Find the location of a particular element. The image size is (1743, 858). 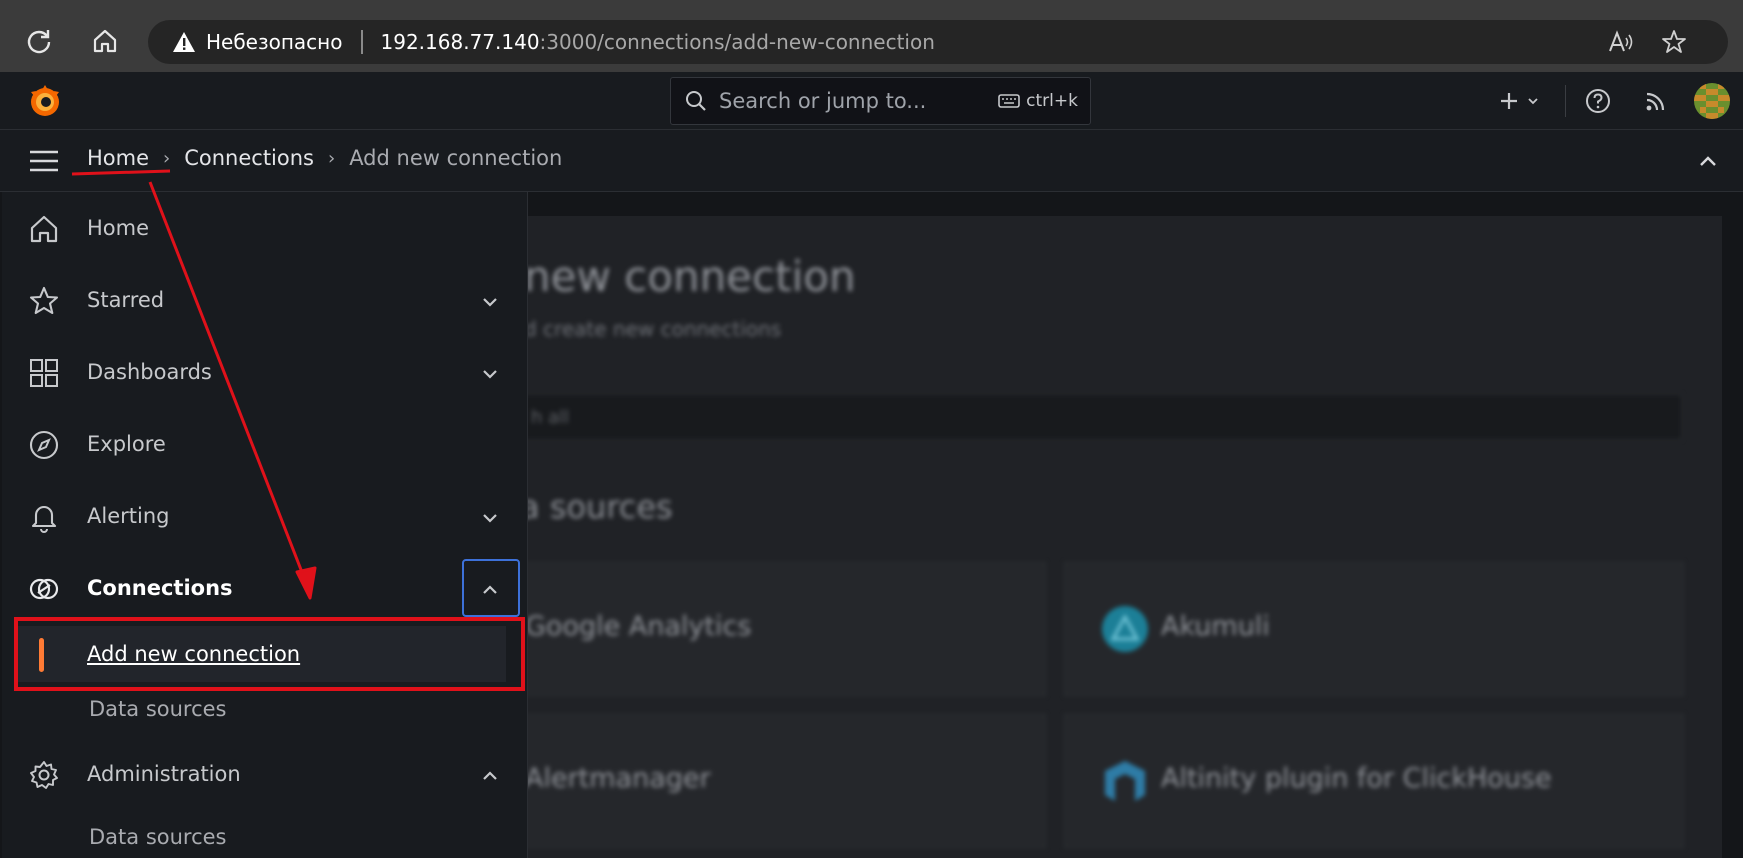

datasource-card-label: Google Analytics is located at coordinates (638, 626).